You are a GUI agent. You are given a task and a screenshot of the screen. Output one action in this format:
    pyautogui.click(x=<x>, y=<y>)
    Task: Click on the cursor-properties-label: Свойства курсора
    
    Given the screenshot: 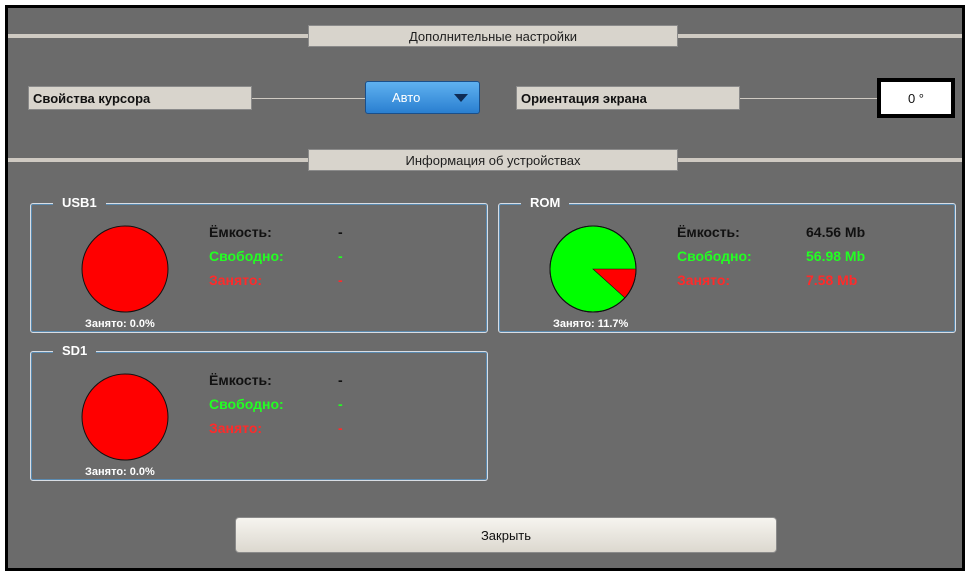 What is the action you would take?
    pyautogui.click(x=140, y=98)
    